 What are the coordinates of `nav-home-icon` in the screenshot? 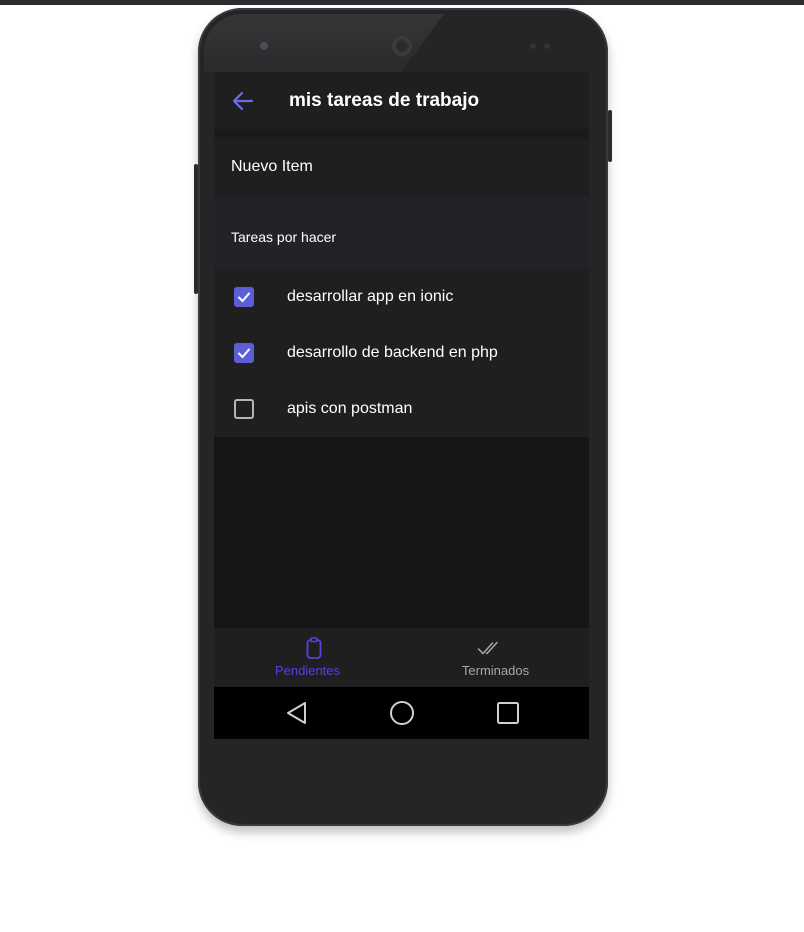 It's located at (402, 713).